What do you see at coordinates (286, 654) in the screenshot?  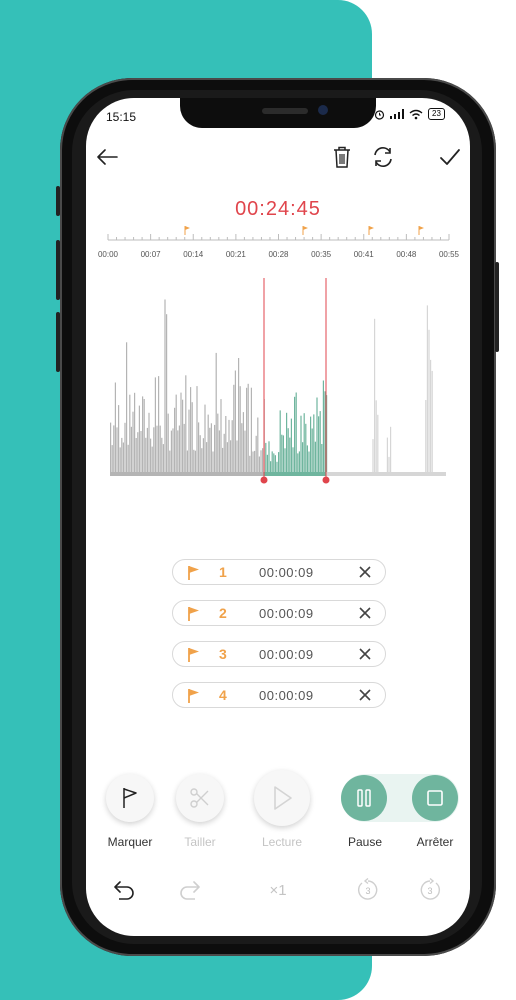 I see `marker-time: 00:00:09` at bounding box center [286, 654].